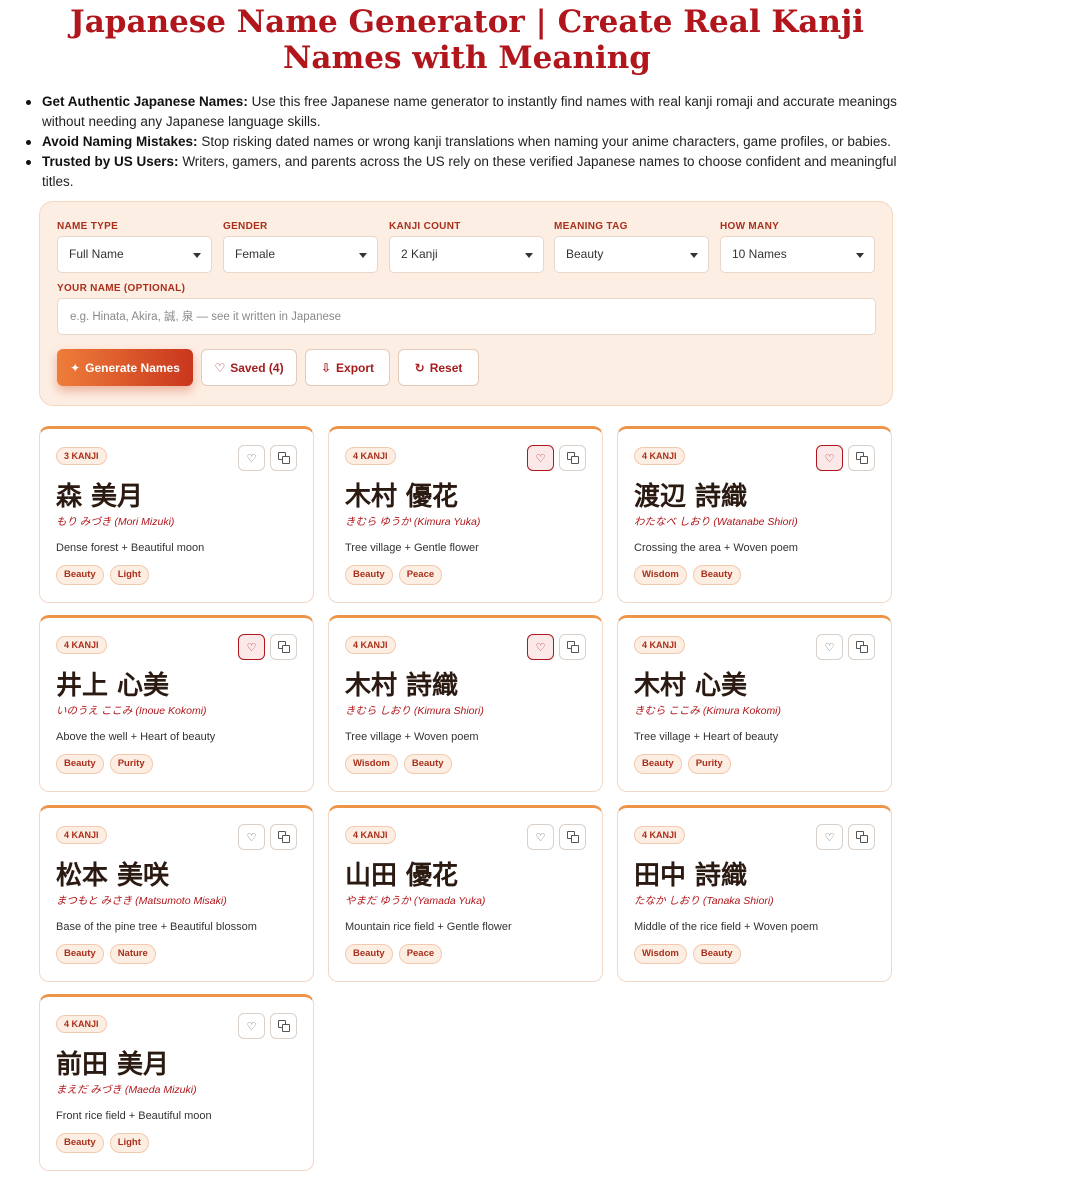 Image resolution: width=1077 pixels, height=1188 pixels. What do you see at coordinates (420, 954) in the screenshot?
I see `meaning-tag: Peace` at bounding box center [420, 954].